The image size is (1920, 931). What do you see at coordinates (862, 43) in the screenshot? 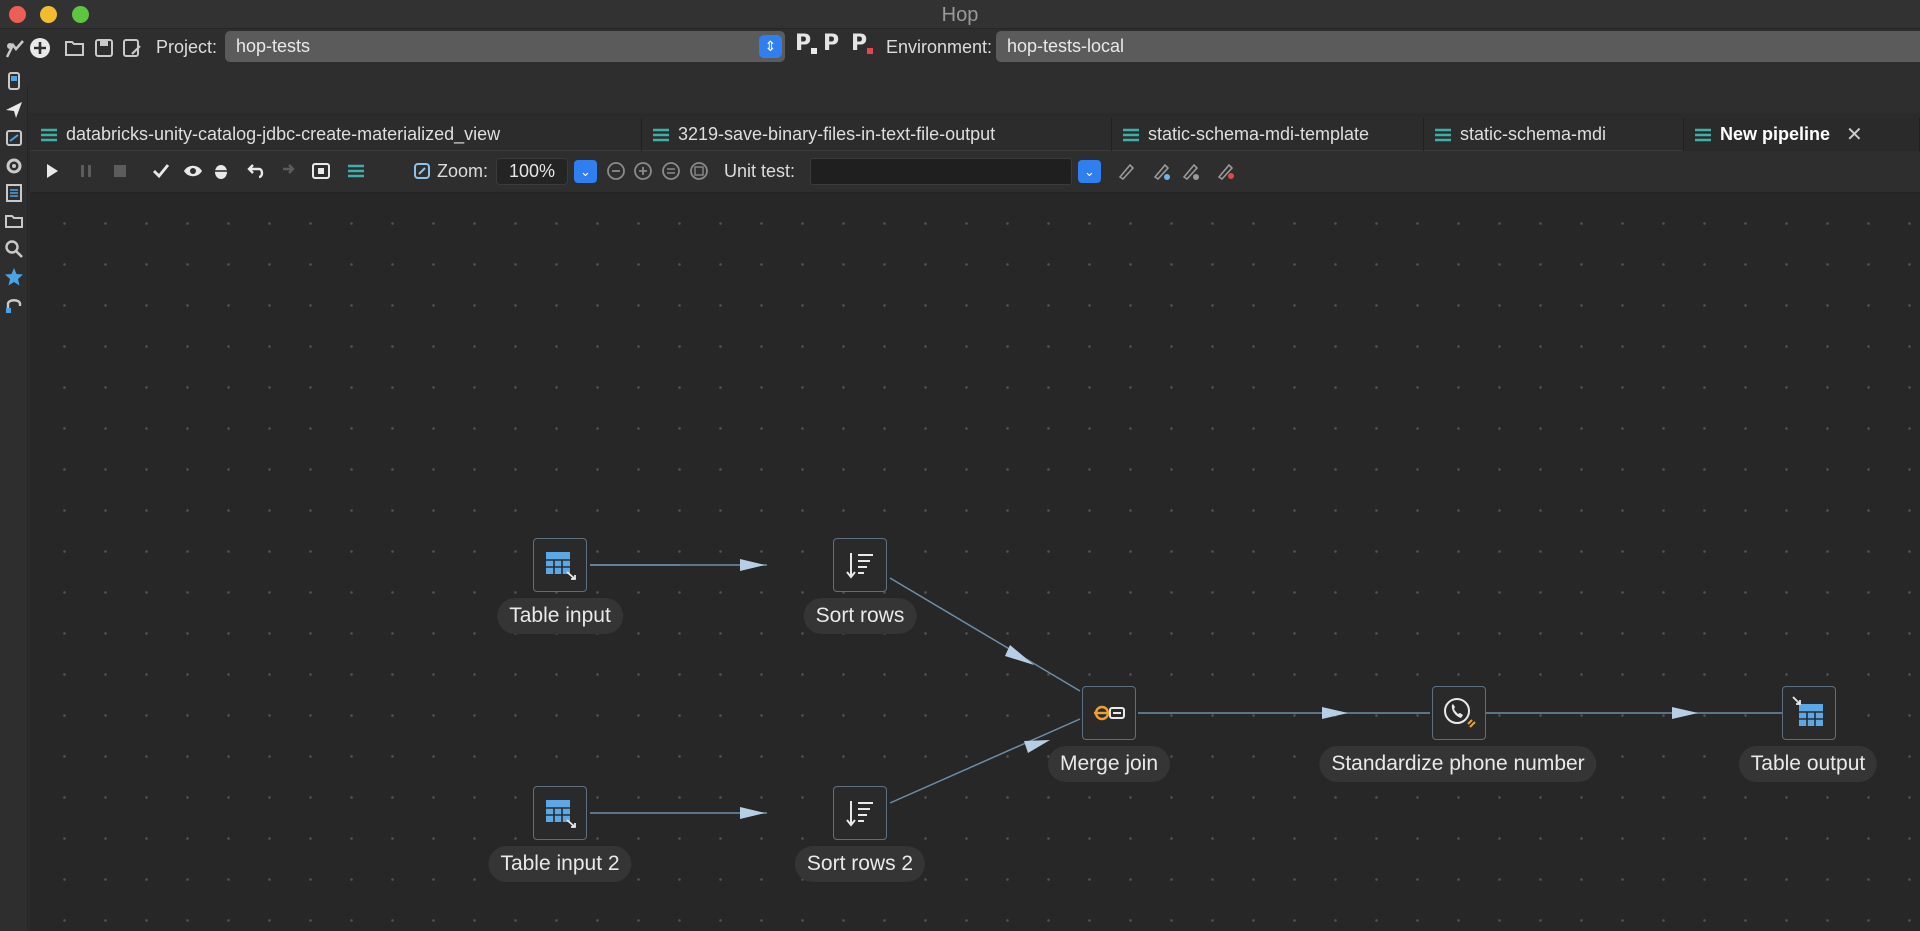
I see `project-delete-icon: P` at bounding box center [862, 43].